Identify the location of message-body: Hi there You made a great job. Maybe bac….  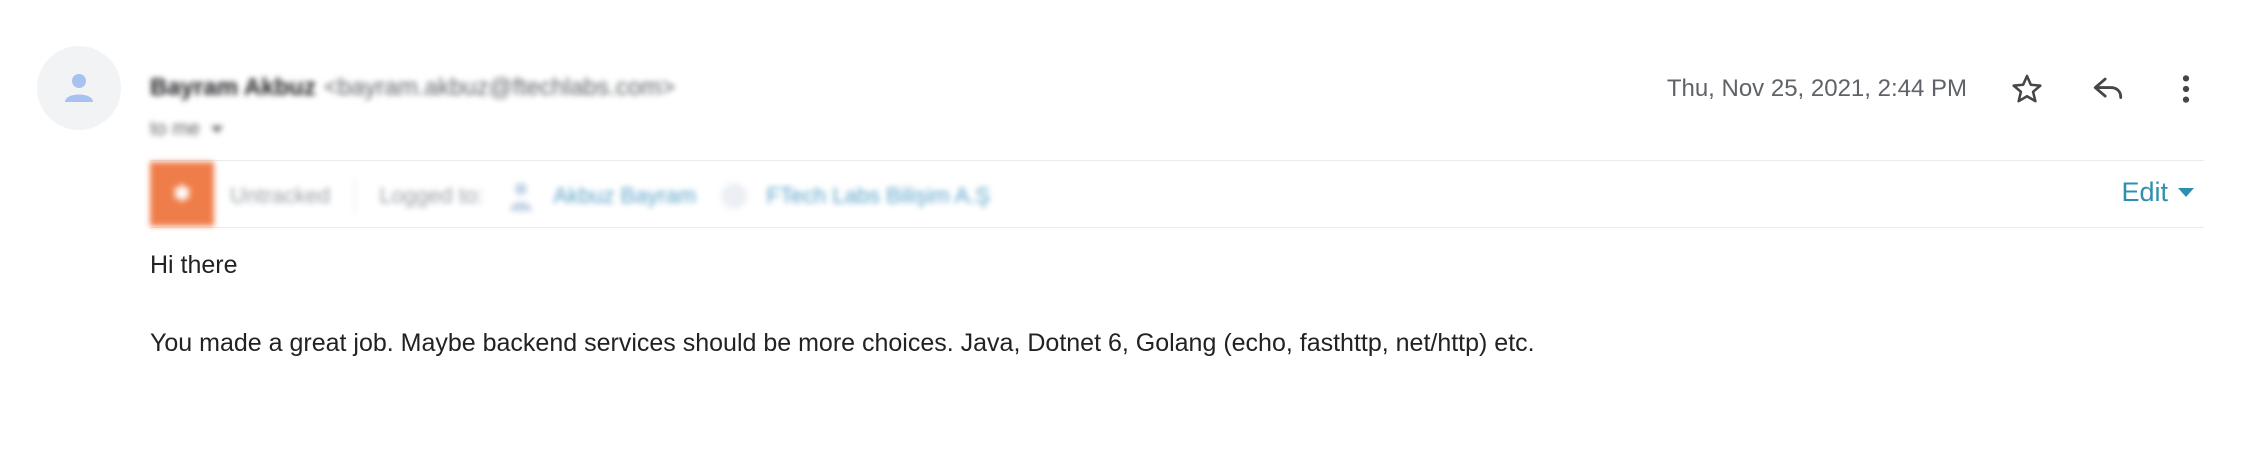
(842, 304).